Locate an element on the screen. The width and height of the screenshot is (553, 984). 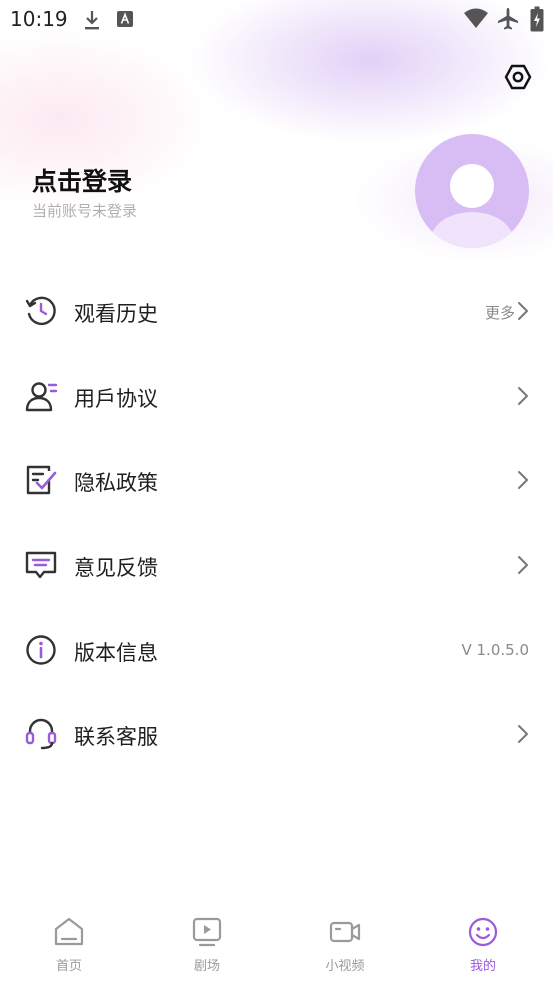
wifi-icon is located at coordinates (476, 18).